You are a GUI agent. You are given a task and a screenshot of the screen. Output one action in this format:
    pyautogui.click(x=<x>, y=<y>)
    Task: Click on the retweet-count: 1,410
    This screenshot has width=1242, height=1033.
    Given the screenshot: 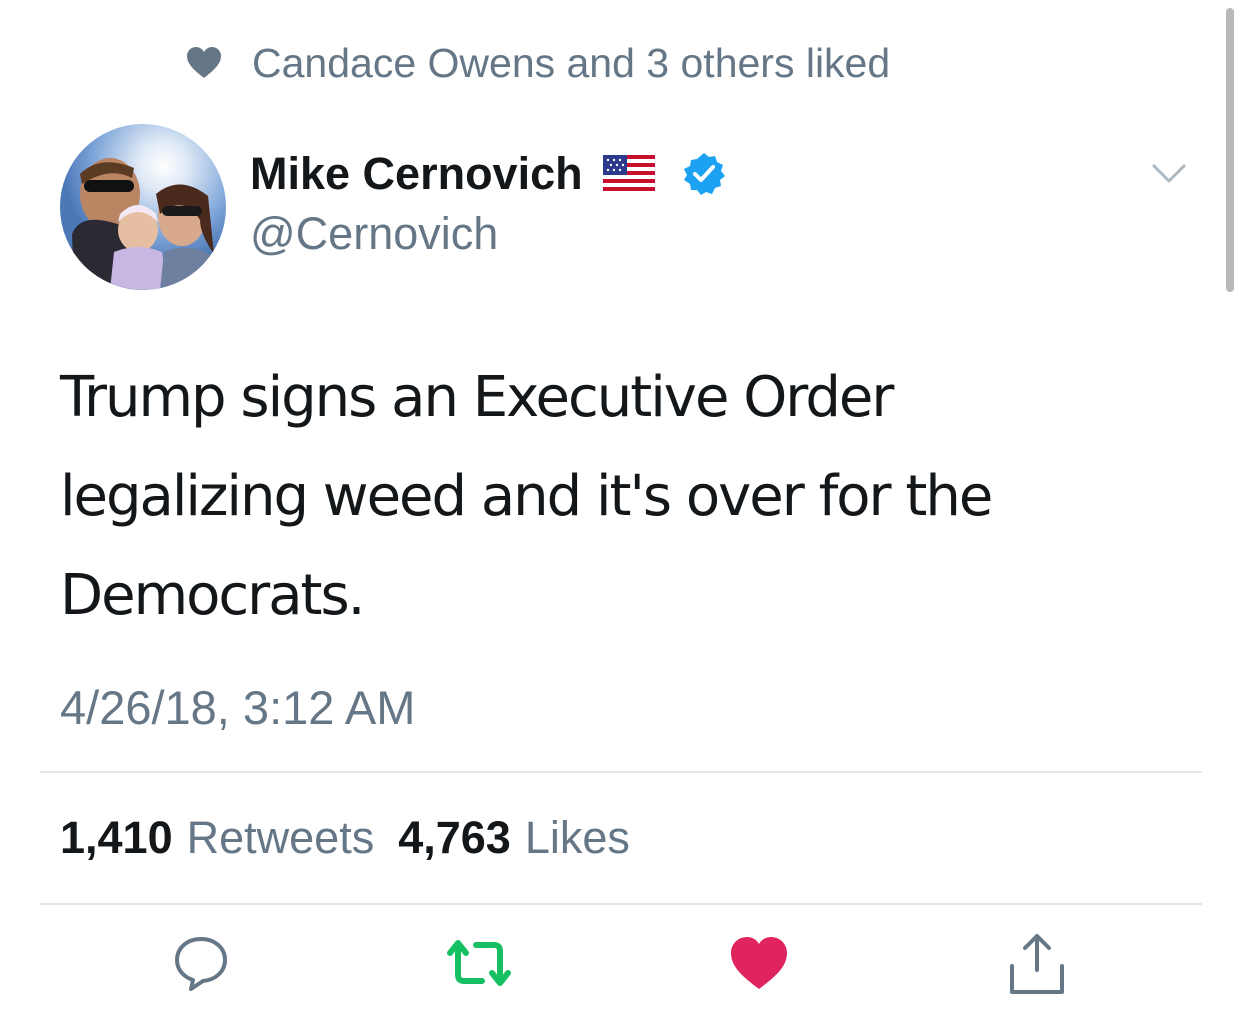 What is the action you would take?
    pyautogui.click(x=116, y=837)
    